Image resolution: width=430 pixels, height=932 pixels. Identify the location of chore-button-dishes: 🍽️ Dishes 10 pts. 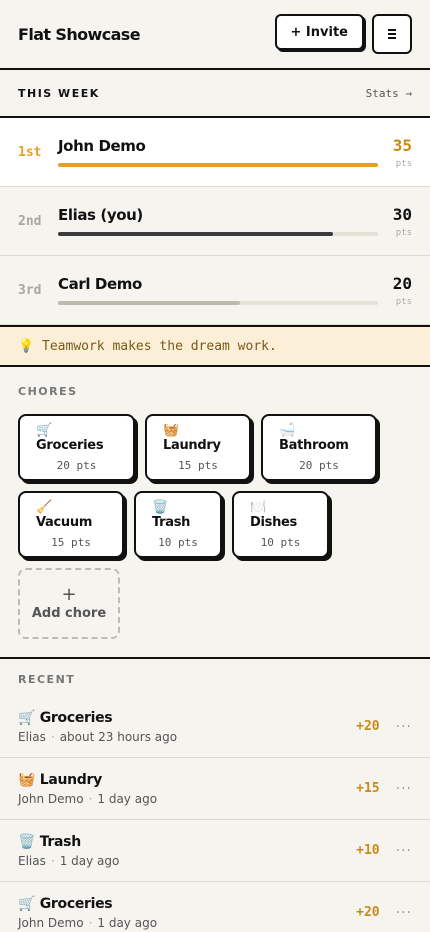
(280, 524).